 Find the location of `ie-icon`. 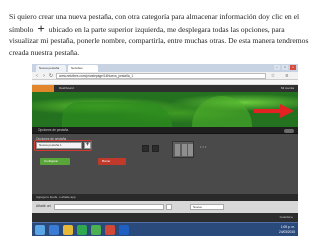

ie-icon is located at coordinates (54, 230).